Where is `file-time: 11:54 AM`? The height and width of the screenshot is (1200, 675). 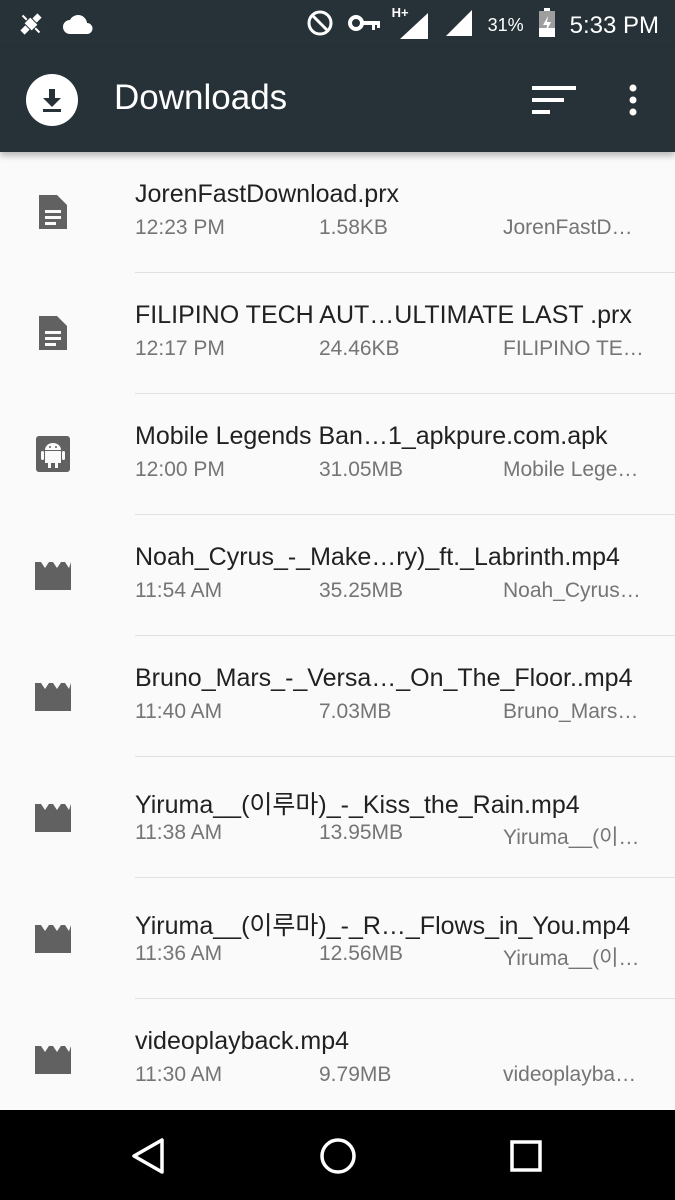
file-time: 11:54 AM is located at coordinates (179, 590).